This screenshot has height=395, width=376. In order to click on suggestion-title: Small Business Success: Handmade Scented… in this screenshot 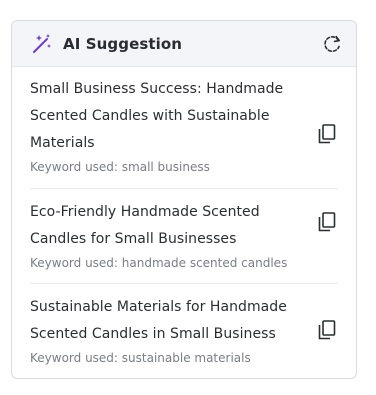, I will do `click(157, 116)`.